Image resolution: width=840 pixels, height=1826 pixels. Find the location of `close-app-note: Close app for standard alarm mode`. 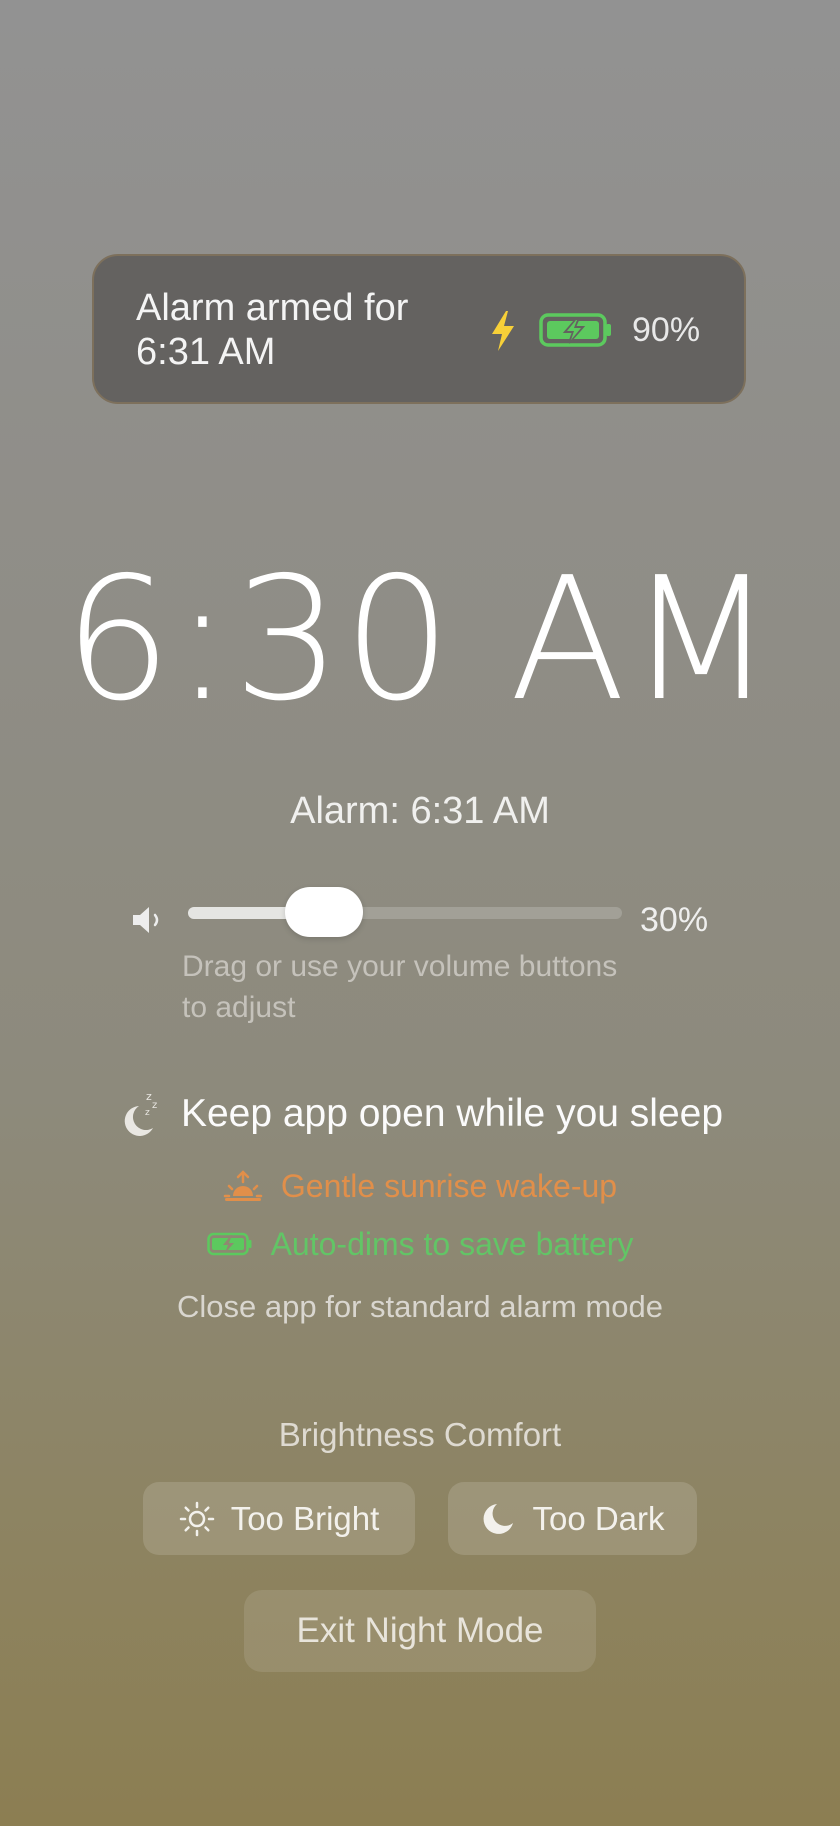

close-app-note: Close app for standard alarm mode is located at coordinates (420, 1306).